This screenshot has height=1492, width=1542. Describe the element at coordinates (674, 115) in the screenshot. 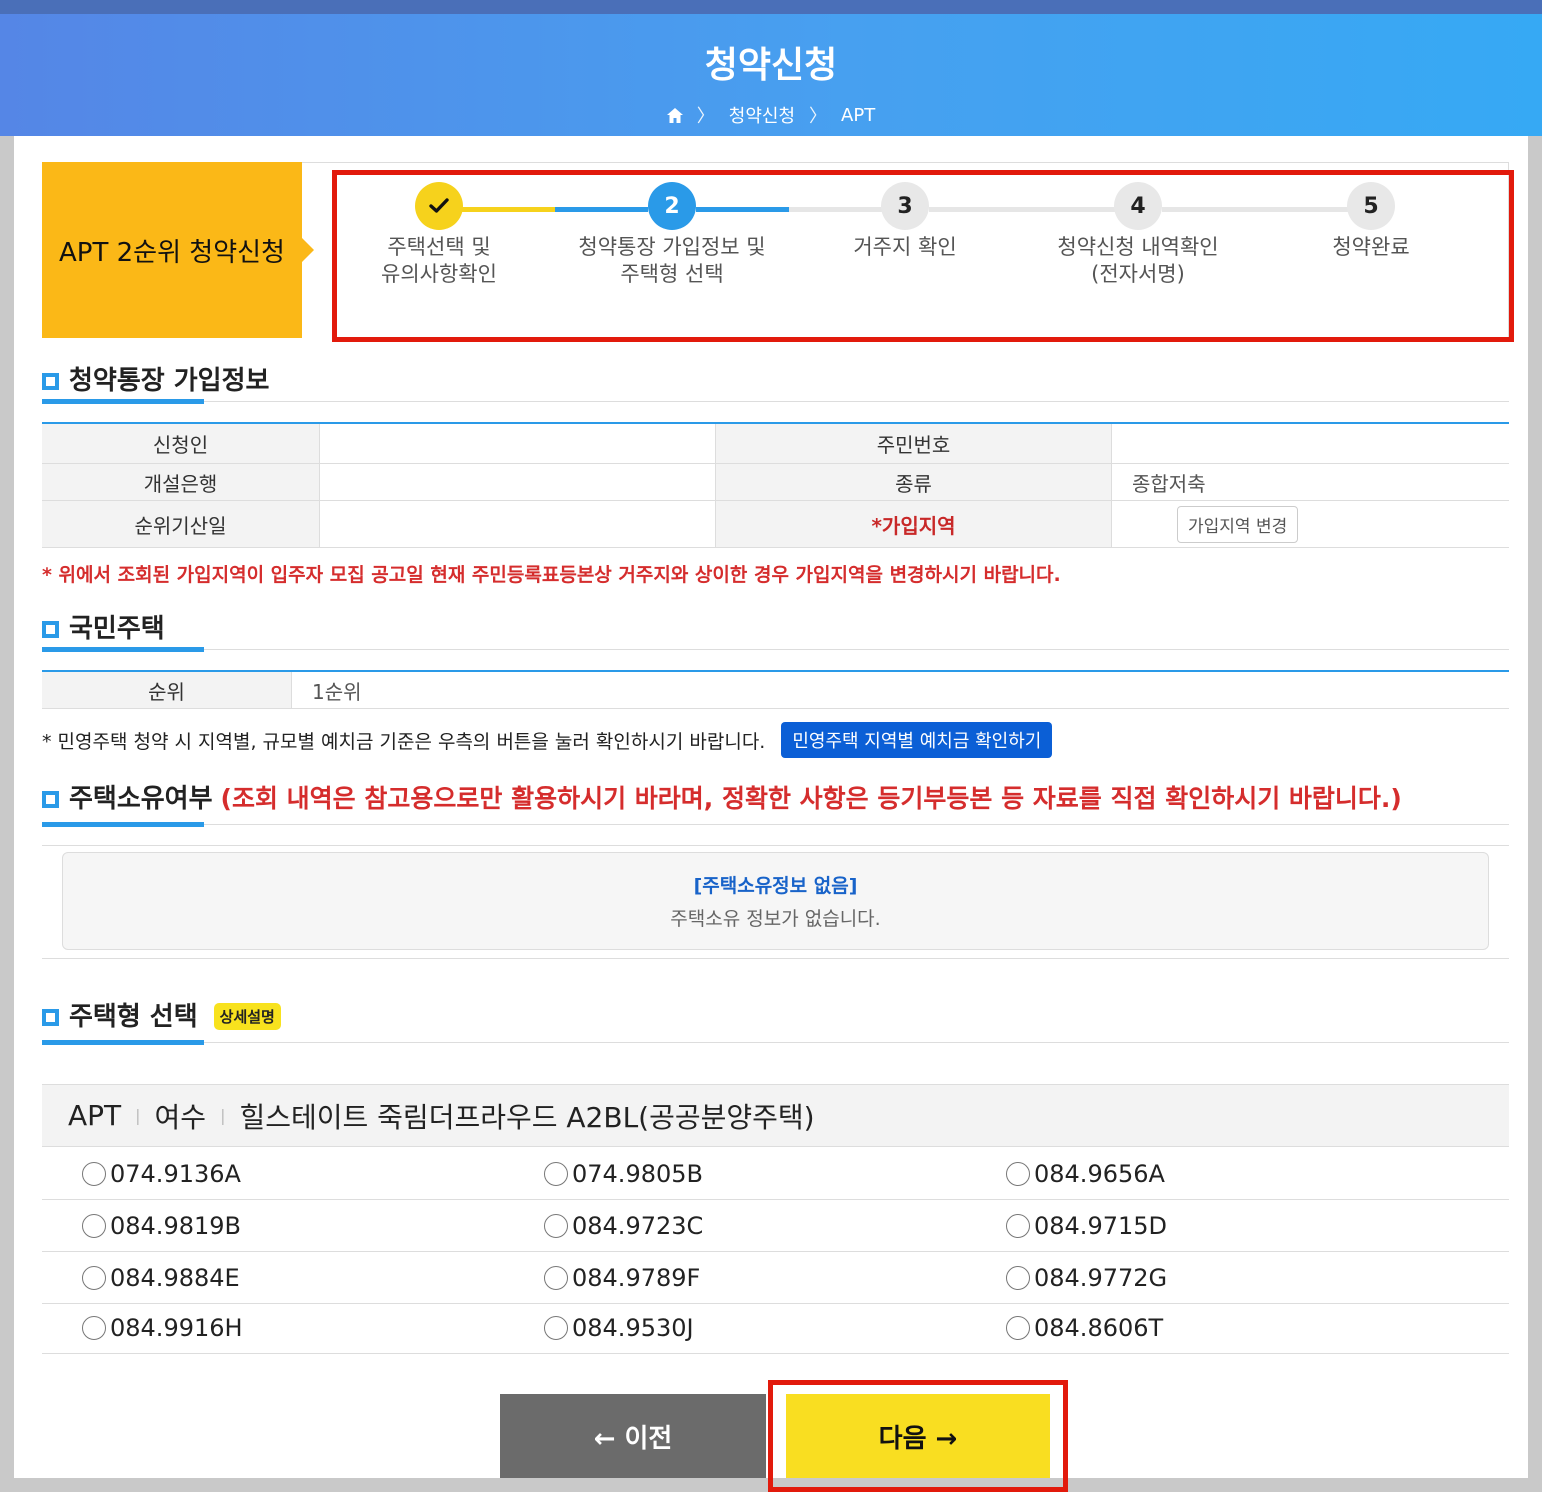

I see `home-icon` at that location.